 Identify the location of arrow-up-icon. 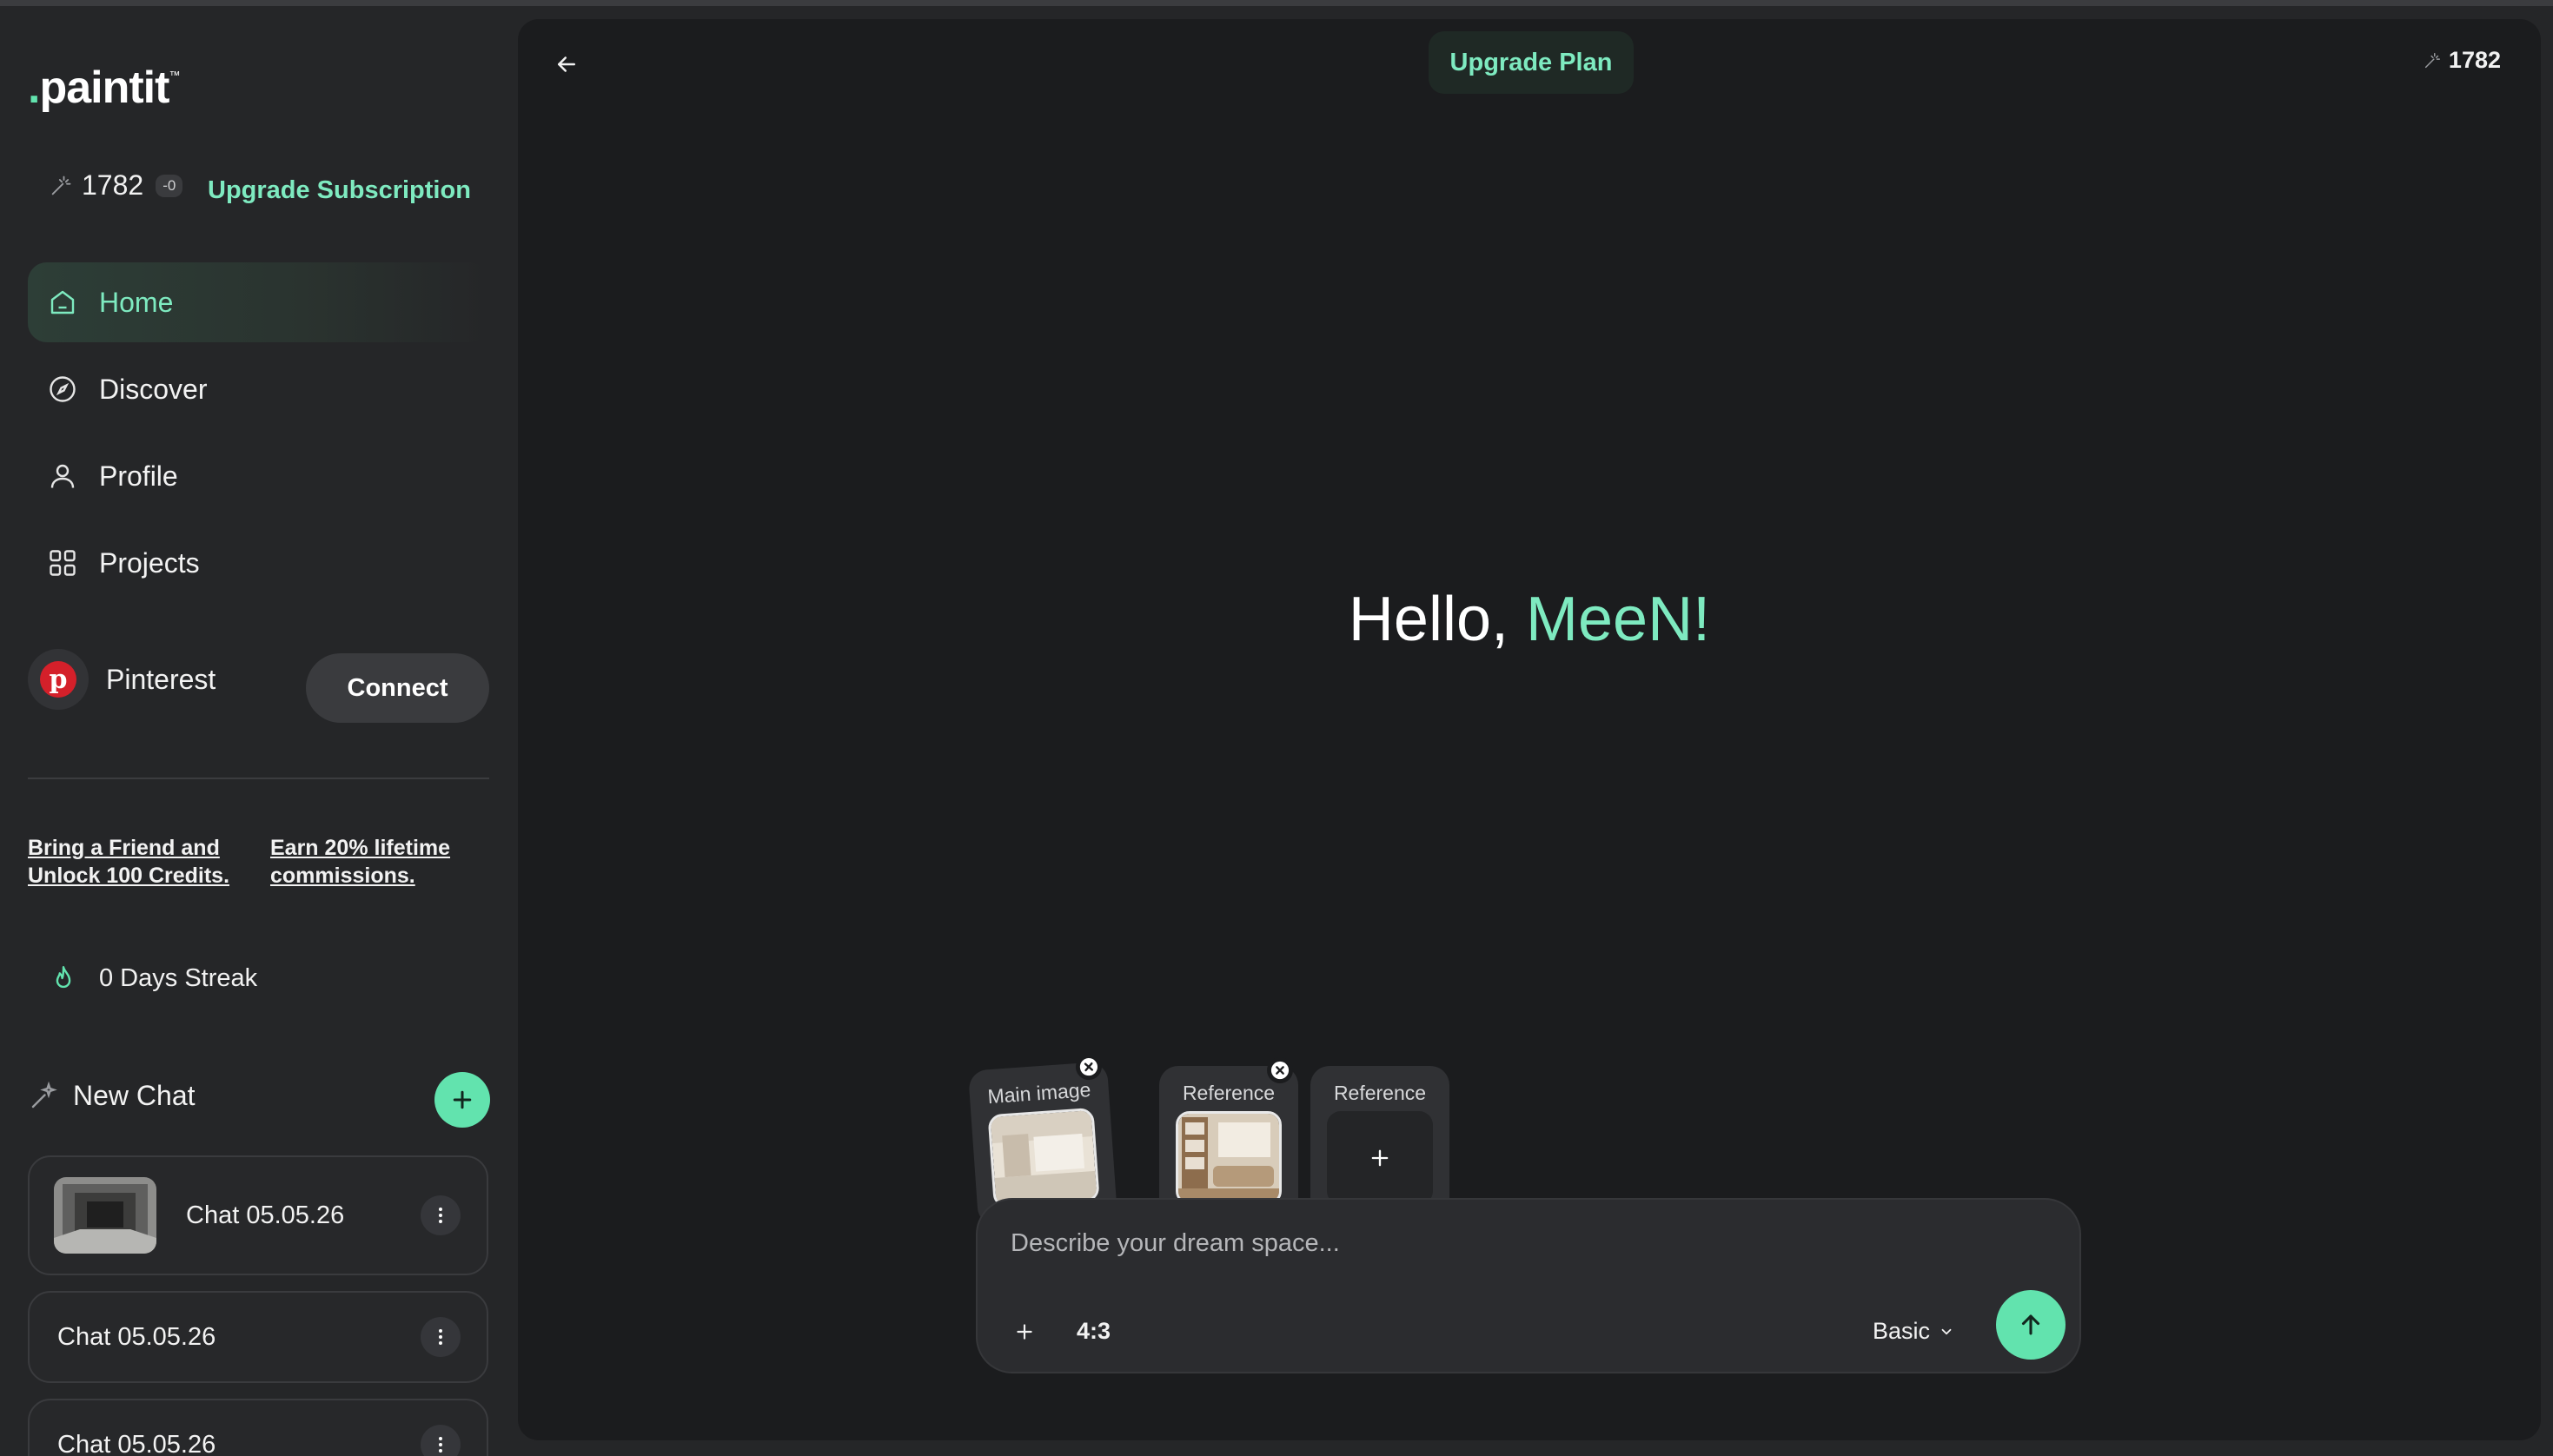
(2030, 1324).